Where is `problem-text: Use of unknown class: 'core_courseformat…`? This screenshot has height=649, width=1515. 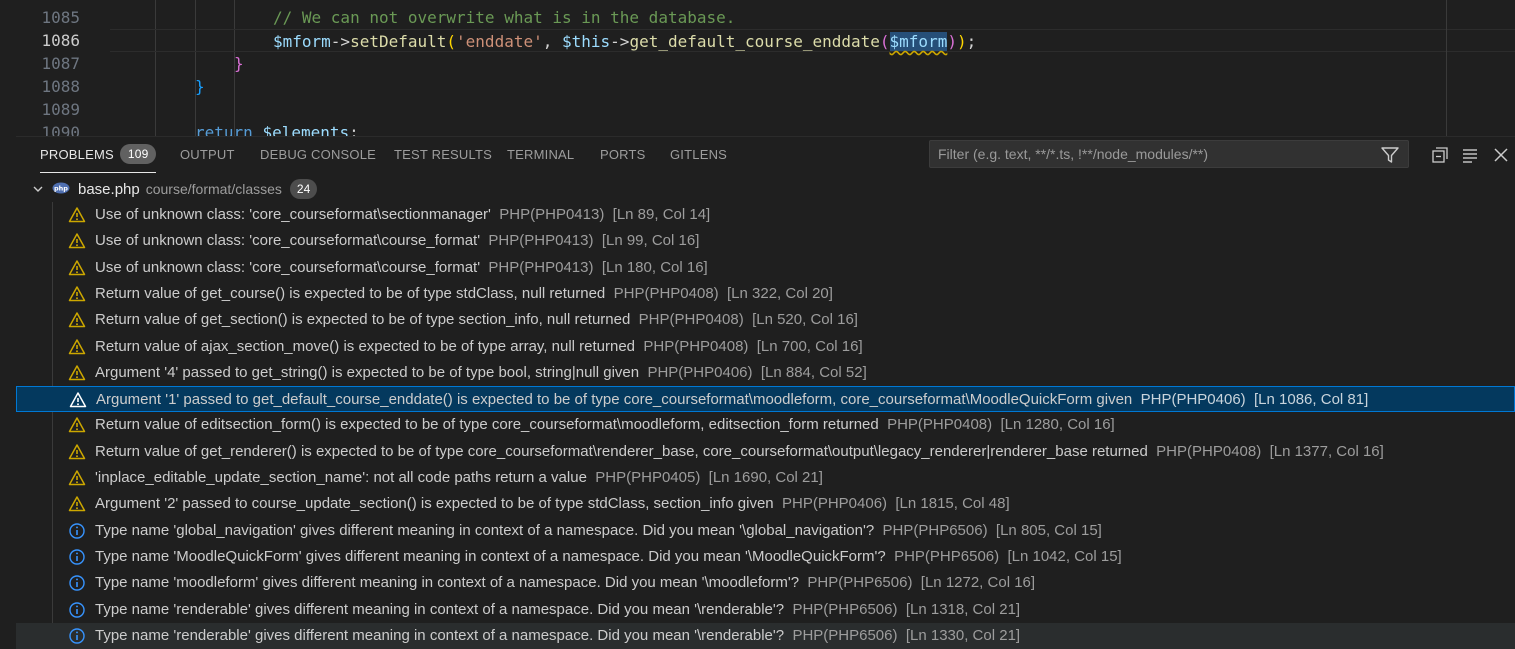
problem-text: Use of unknown class: 'core_courseformat… is located at coordinates (397, 241).